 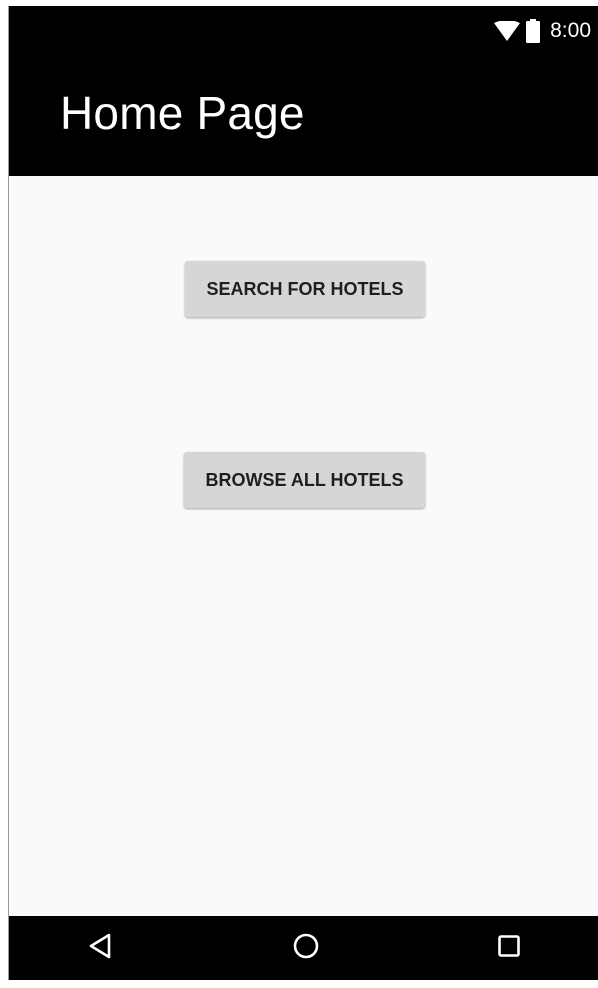 I want to click on back-icon, so click(x=100, y=948).